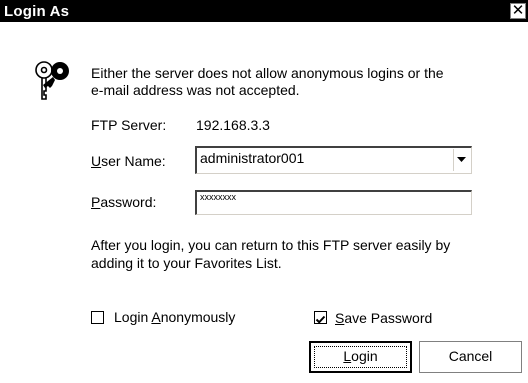 This screenshot has height=383, width=528. I want to click on save-password-checkbox, so click(320, 317).